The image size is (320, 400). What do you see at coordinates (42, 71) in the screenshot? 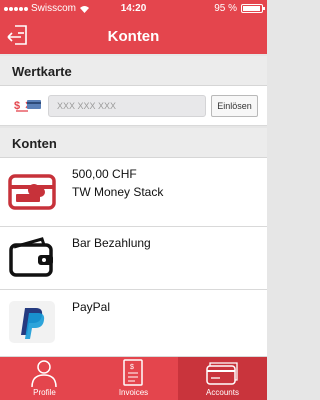
I see `section-title-wertkarte: Wertkarte` at bounding box center [42, 71].